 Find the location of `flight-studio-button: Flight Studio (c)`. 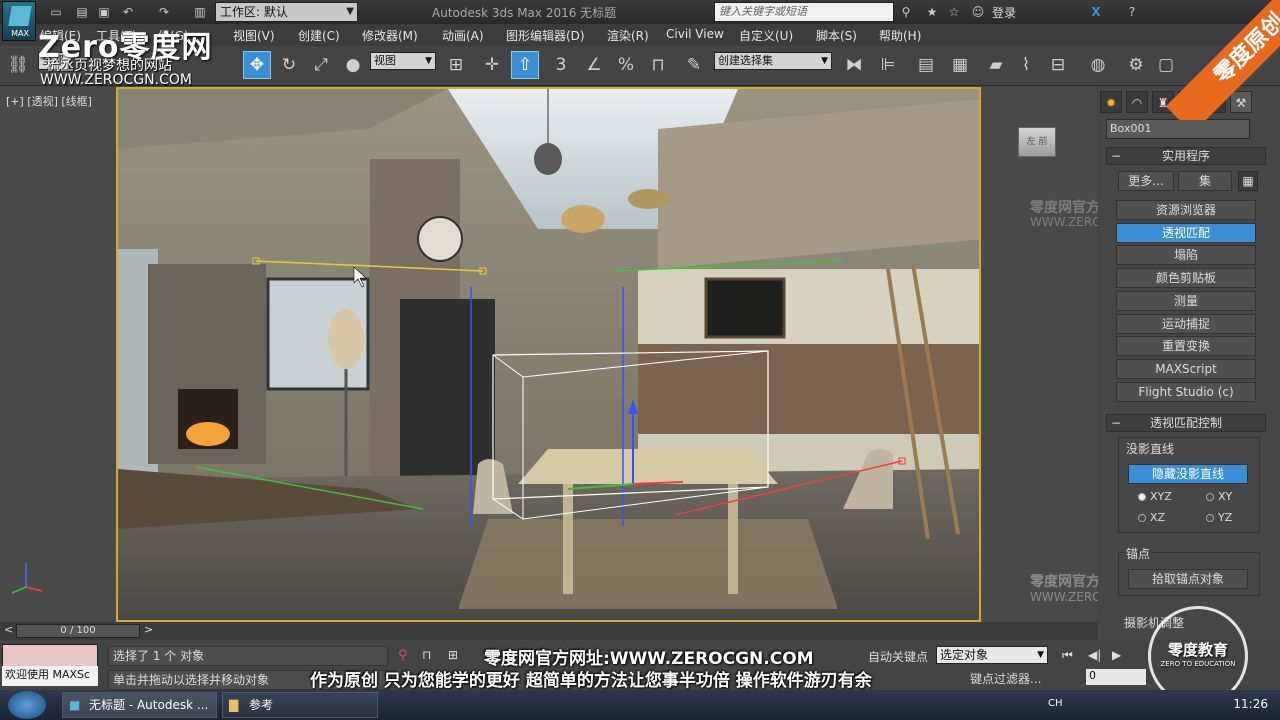

flight-studio-button: Flight Studio (c) is located at coordinates (1186, 392).